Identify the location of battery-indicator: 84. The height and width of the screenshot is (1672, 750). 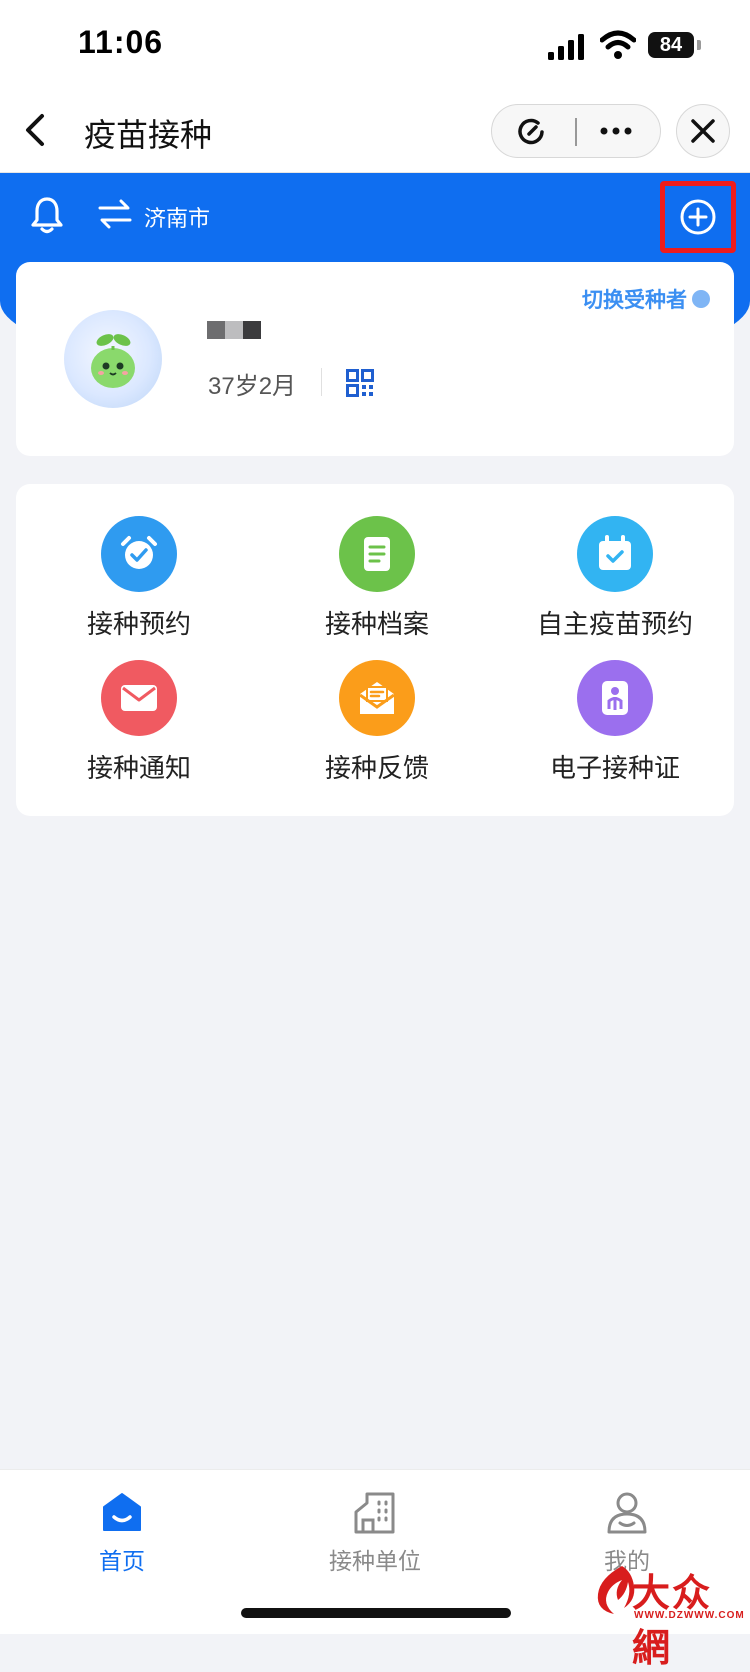
(671, 45).